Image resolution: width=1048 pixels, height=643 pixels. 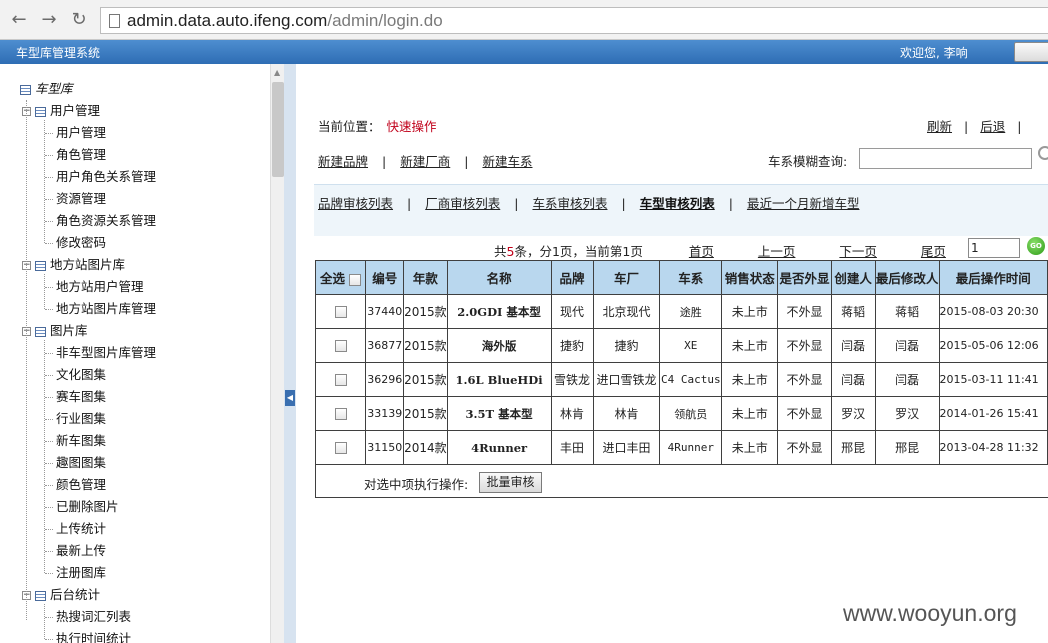 What do you see at coordinates (81, 419) in the screenshot?
I see `tree-leaf: 行业图集` at bounding box center [81, 419].